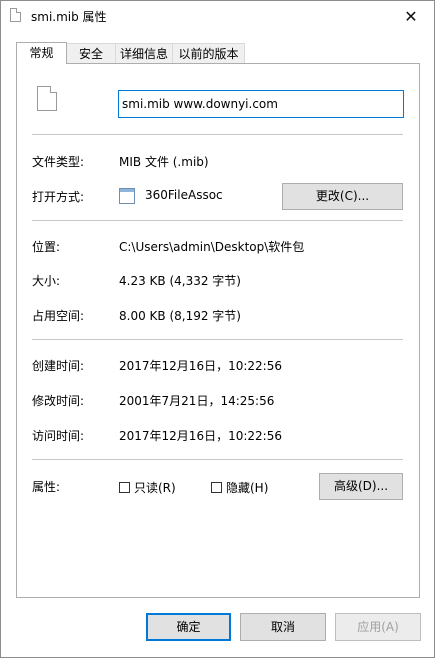 The width and height of the screenshot is (435, 658). I want to click on size-label: 大小:, so click(46, 281).